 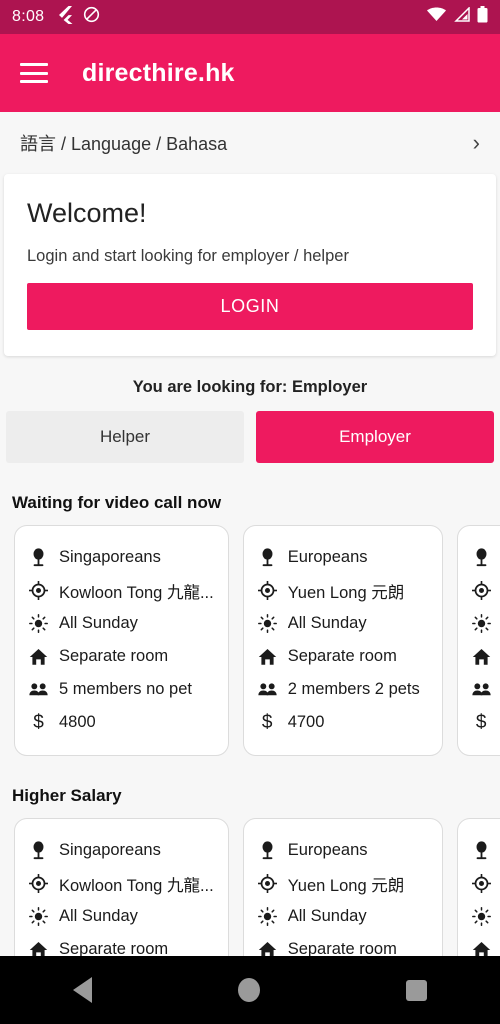 What do you see at coordinates (117, 502) in the screenshot?
I see `section-title: Waiting for video call now` at bounding box center [117, 502].